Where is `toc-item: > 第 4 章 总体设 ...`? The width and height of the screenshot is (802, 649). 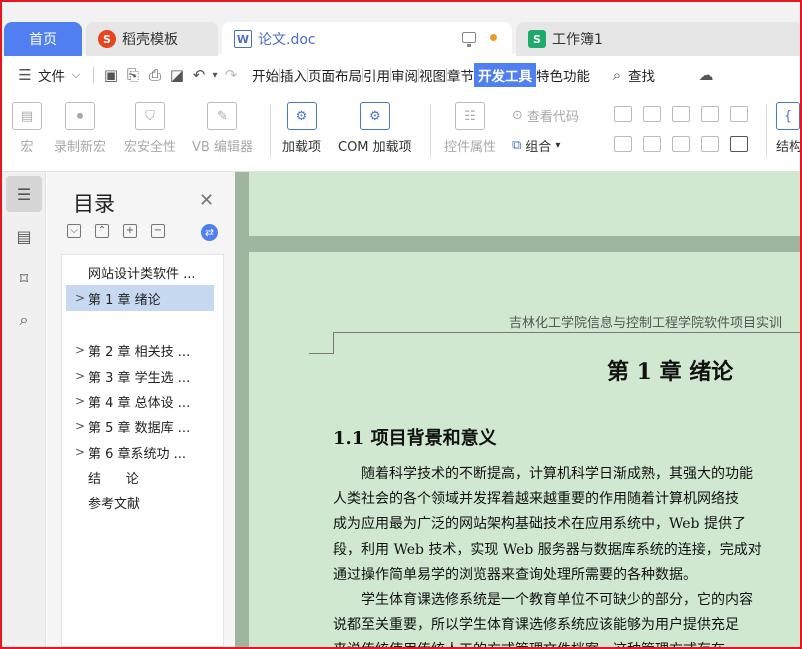
toc-item: > 第 4 章 总体设 ... is located at coordinates (142, 401).